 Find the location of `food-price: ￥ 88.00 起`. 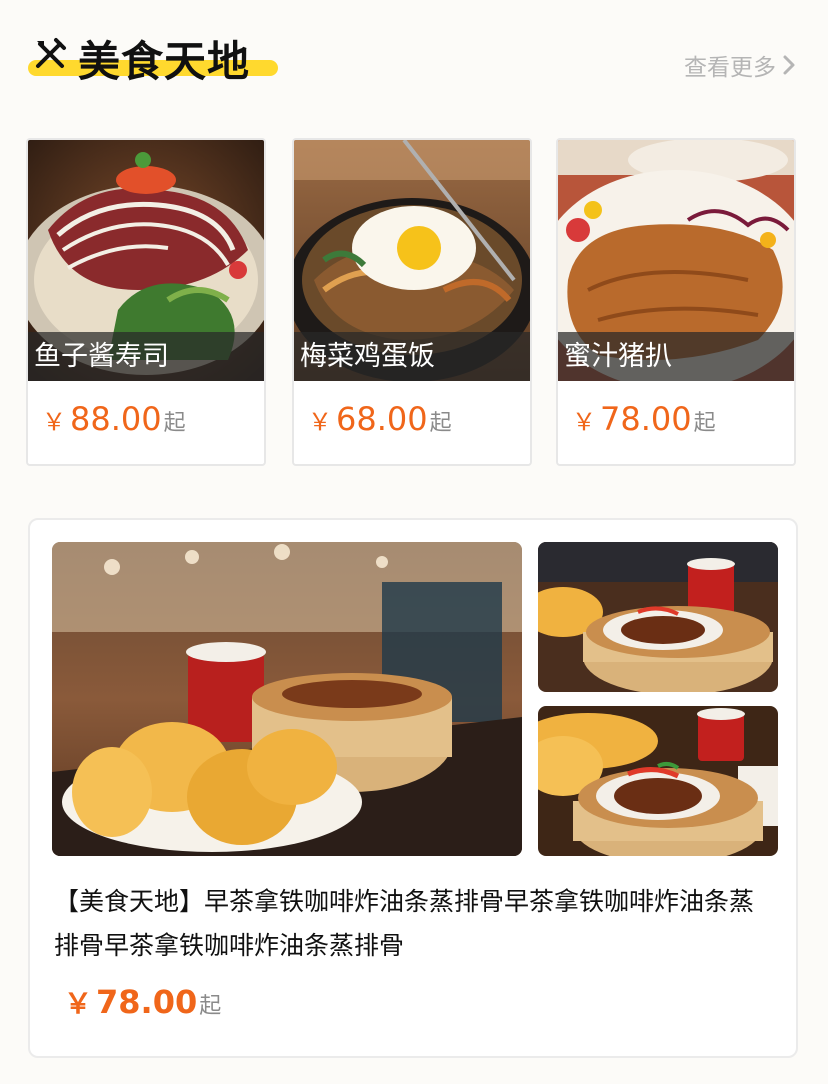

food-price: ￥ 88.00 起 is located at coordinates (114, 419).